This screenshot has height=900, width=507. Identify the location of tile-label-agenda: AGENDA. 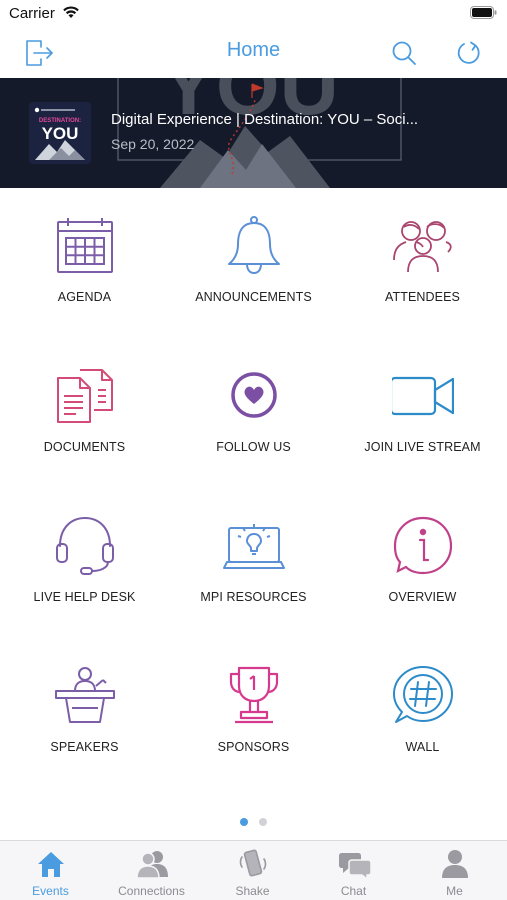
(84, 297).